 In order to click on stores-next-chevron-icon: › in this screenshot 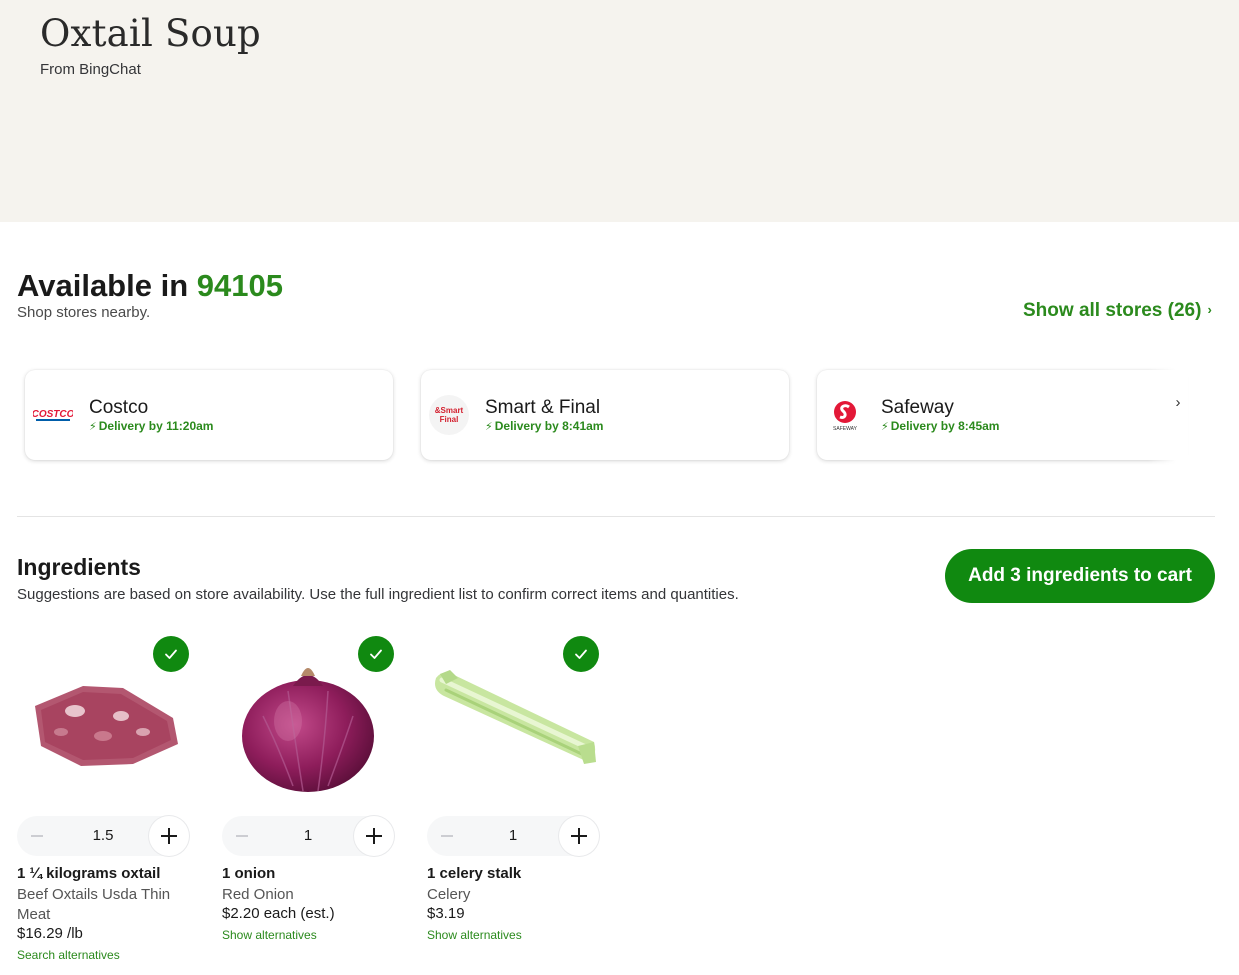, I will do `click(1178, 406)`.